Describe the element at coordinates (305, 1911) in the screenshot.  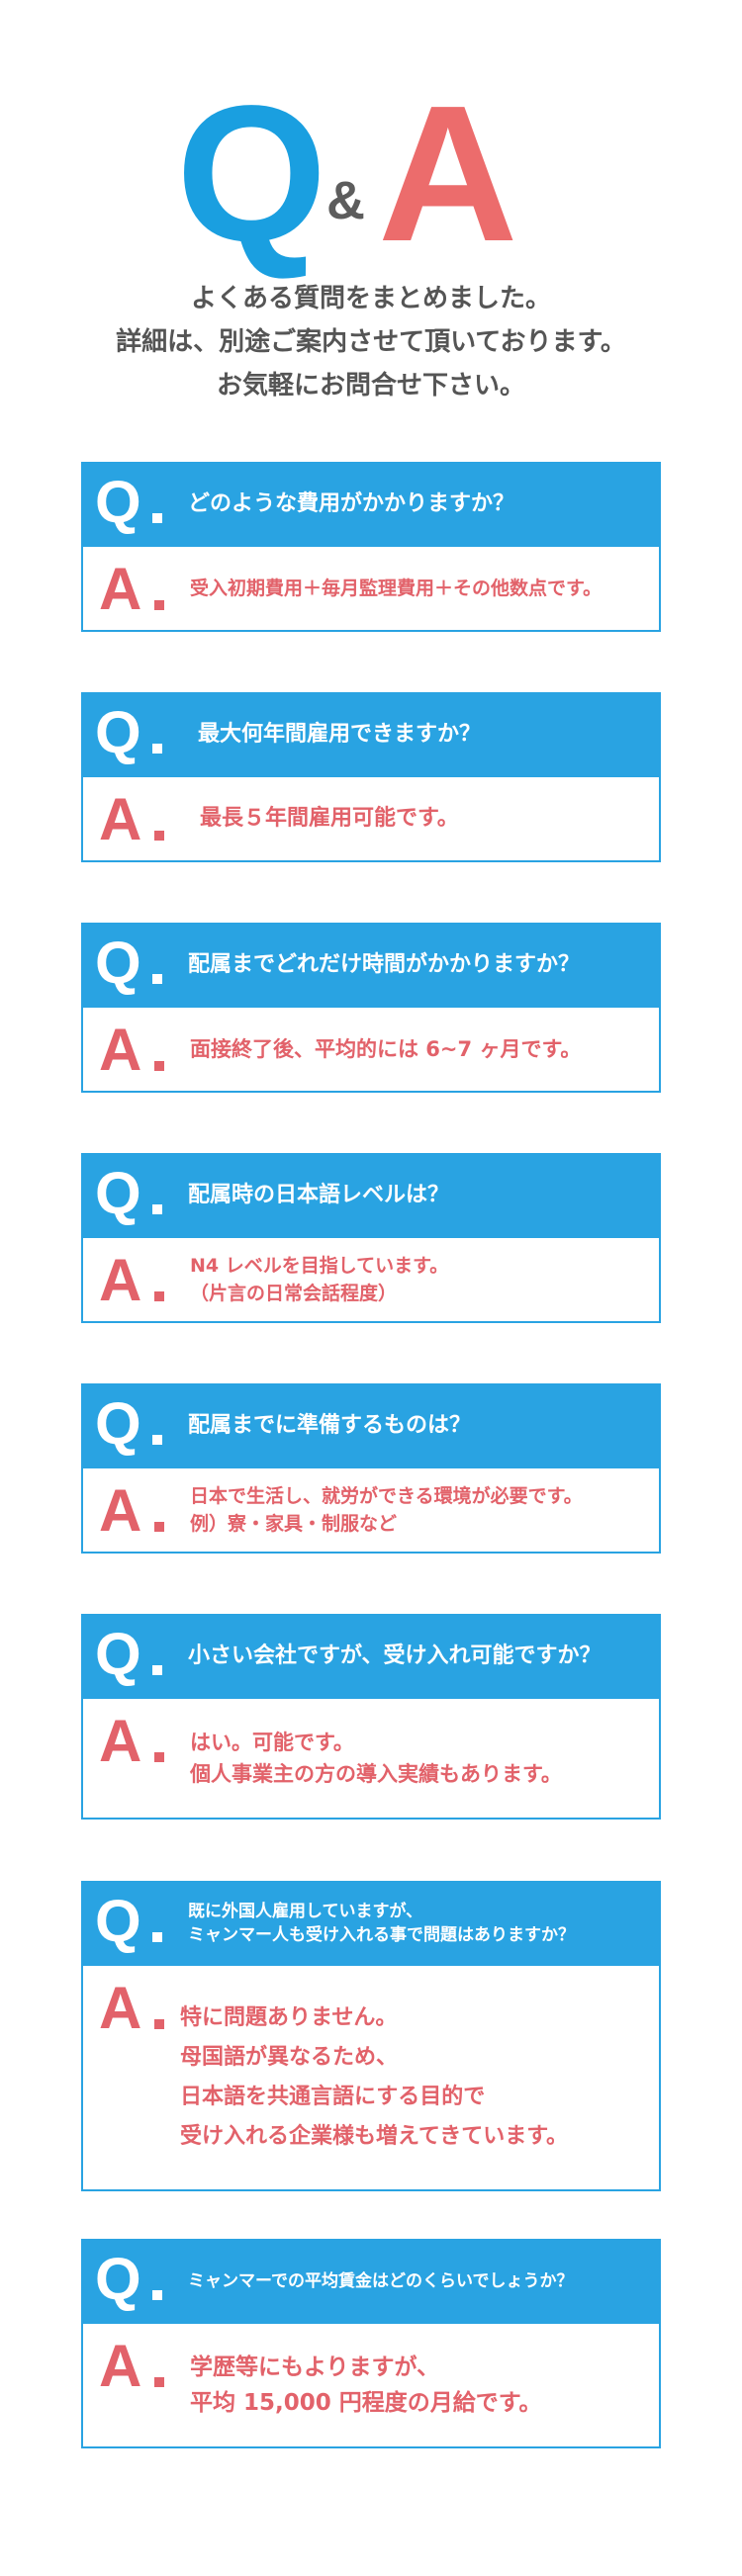
I see `question-line: 既に外国人雇用していますが、` at that location.